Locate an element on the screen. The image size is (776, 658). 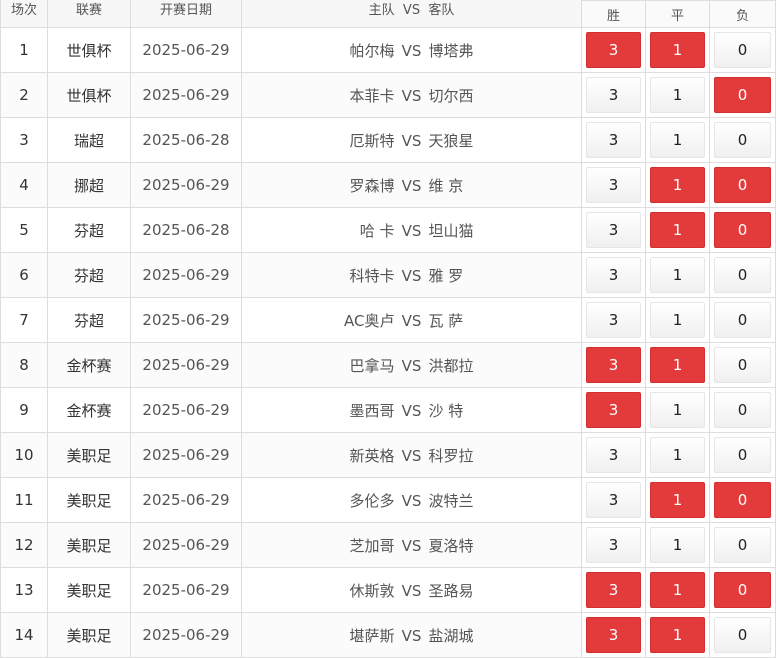
header-away: 客队 is located at coordinates (441, 10).